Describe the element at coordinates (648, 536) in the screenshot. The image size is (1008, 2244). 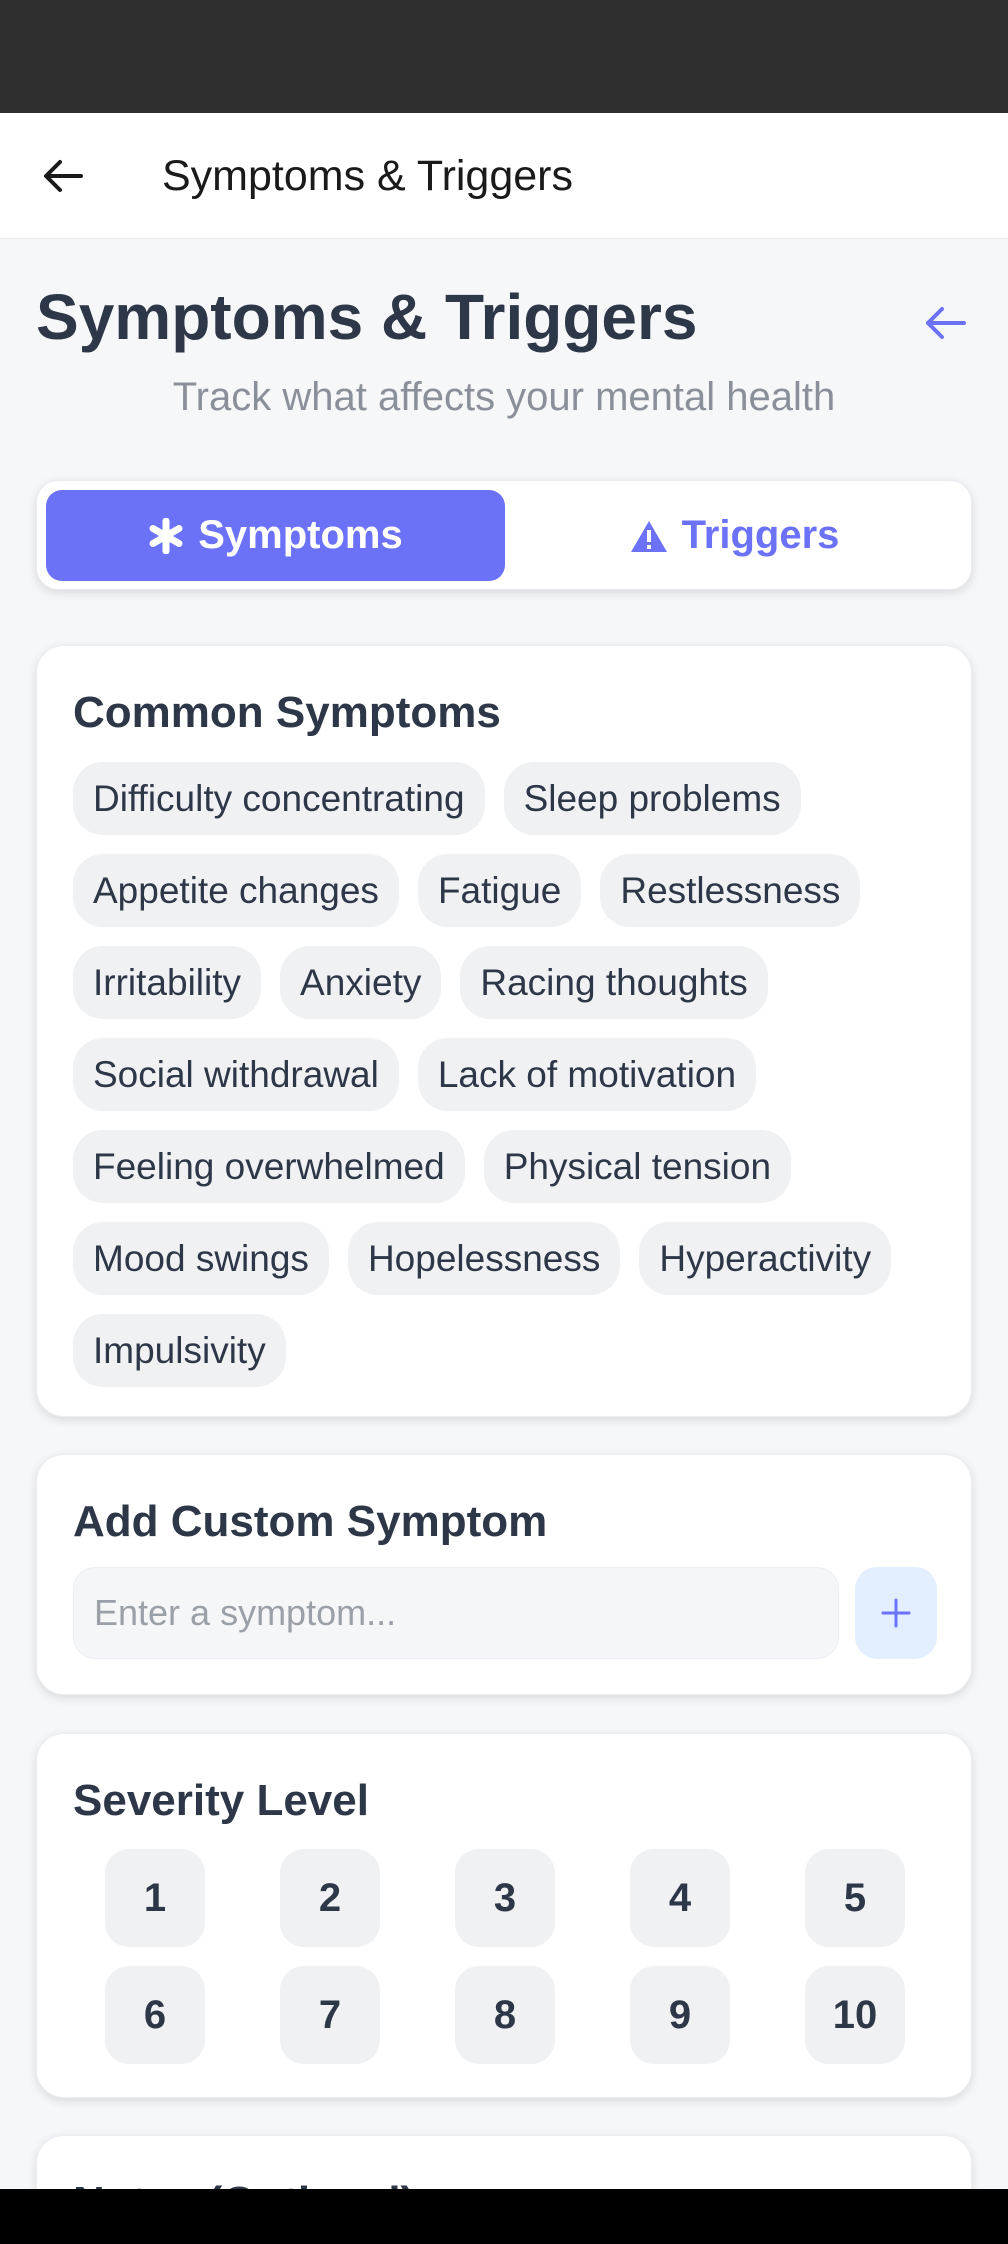
I see `warning-icon` at that location.